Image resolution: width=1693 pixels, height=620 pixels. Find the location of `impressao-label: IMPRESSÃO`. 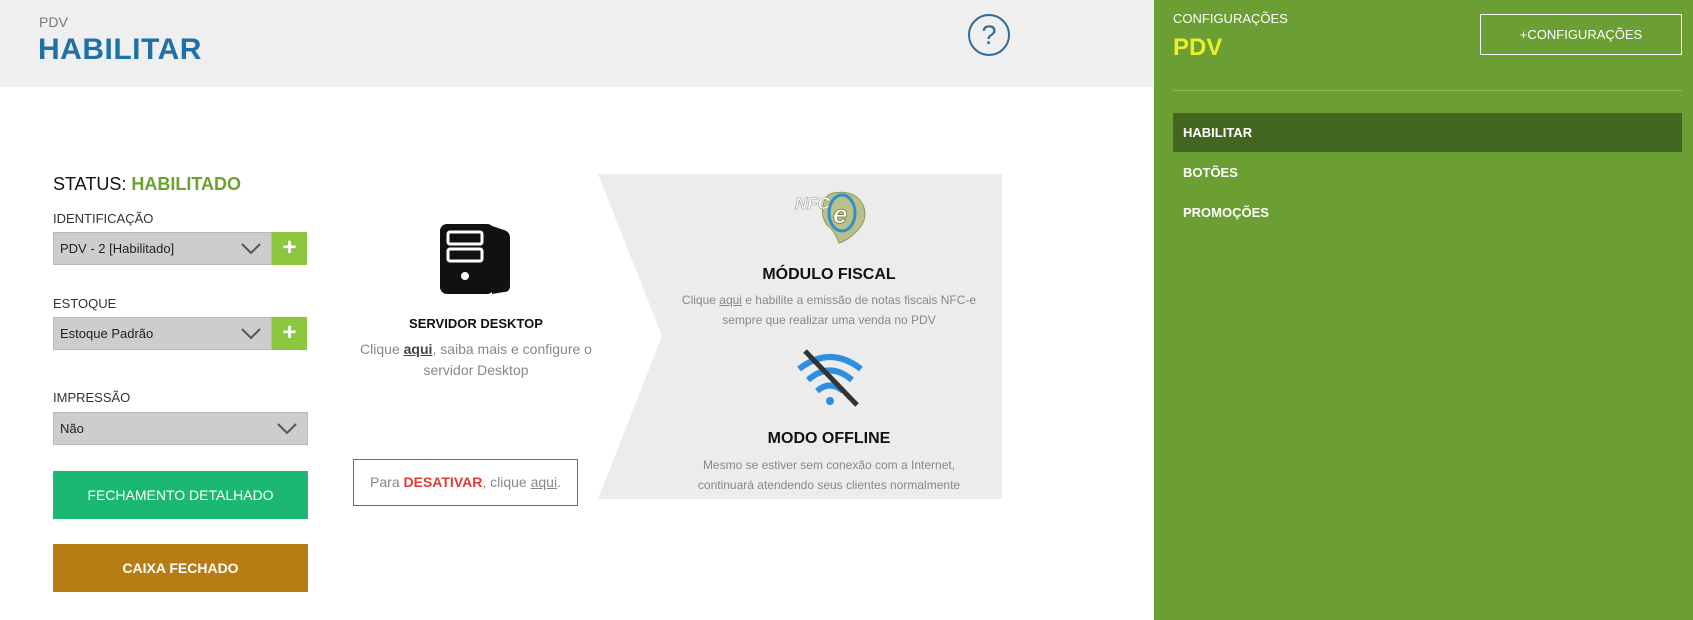

impressao-label: IMPRESSÃO is located at coordinates (92, 397).